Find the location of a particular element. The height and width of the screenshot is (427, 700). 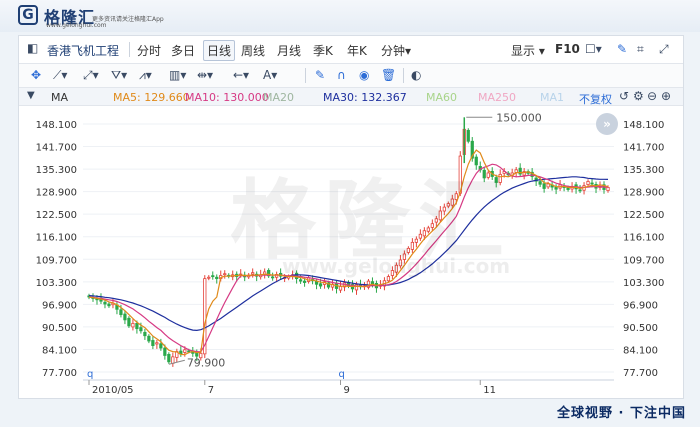

y-tick-right: 77.700 is located at coordinates (640, 373).